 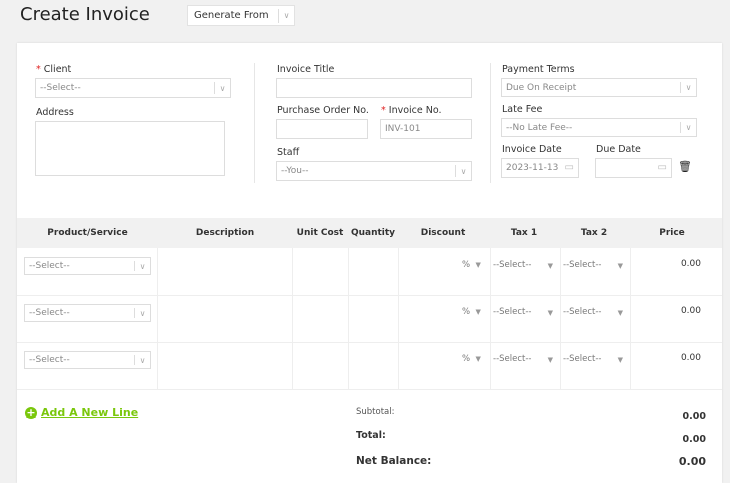 What do you see at coordinates (306, 69) in the screenshot?
I see `invoice-title-label: Invoice Title` at bounding box center [306, 69].